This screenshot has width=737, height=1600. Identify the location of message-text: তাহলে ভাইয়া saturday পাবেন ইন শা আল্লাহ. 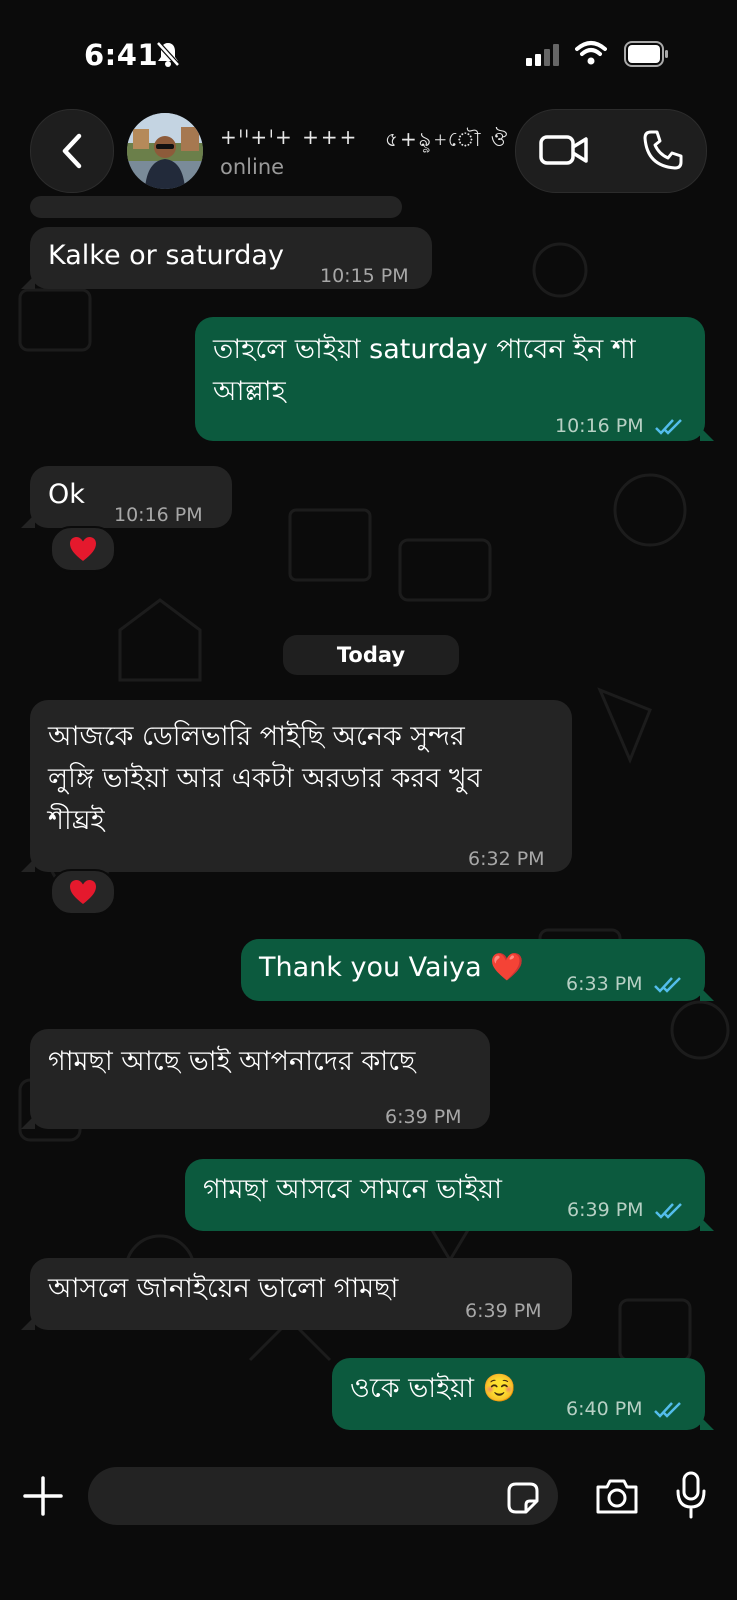
(424, 370).